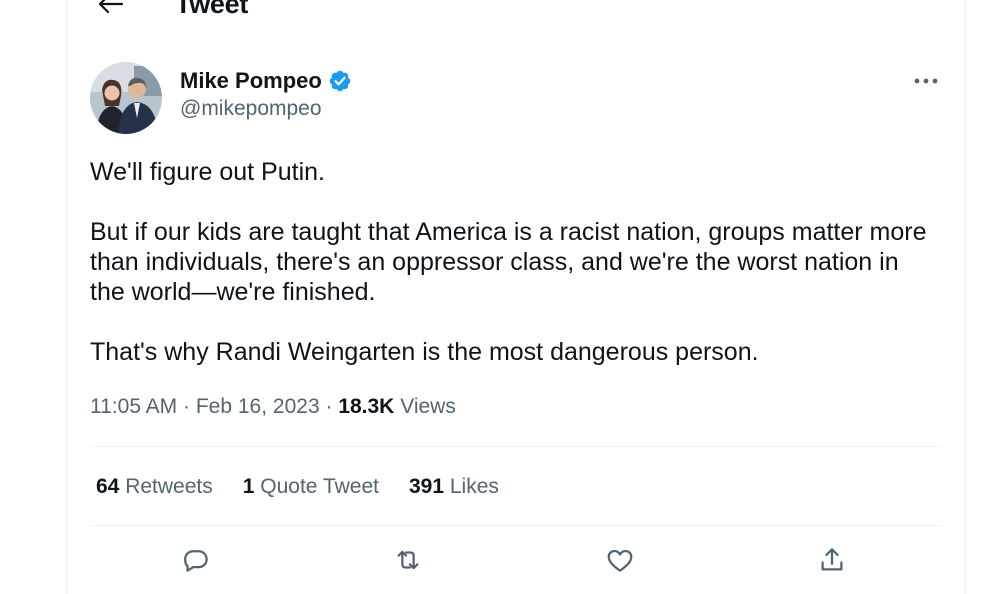 This screenshot has width=1008, height=594. I want to click on more-horizontal-icon, so click(926, 81).